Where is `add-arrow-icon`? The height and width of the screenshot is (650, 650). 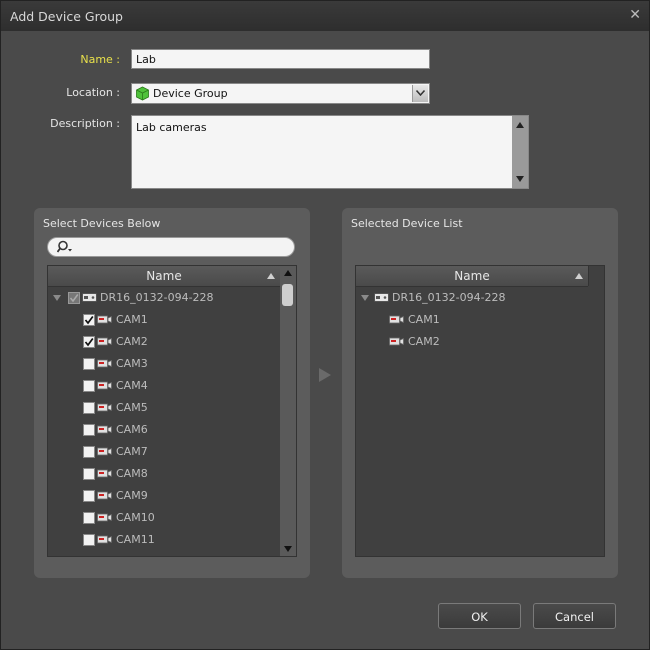 add-arrow-icon is located at coordinates (325, 375).